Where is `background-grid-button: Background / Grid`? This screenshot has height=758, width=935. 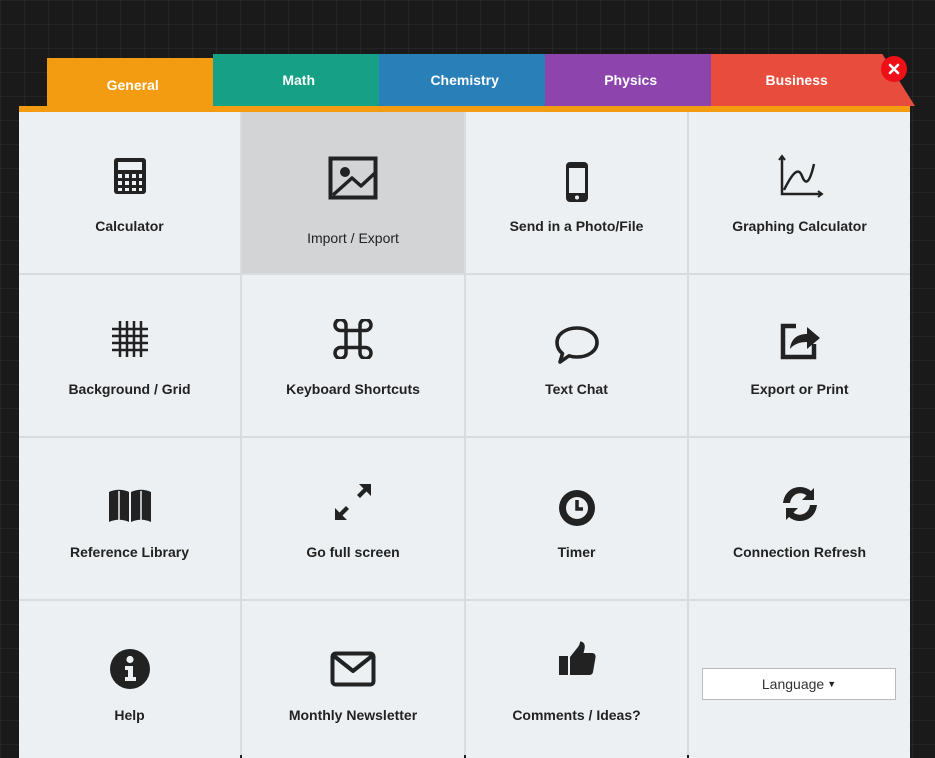
background-grid-button: Background / Grid is located at coordinates (129, 355).